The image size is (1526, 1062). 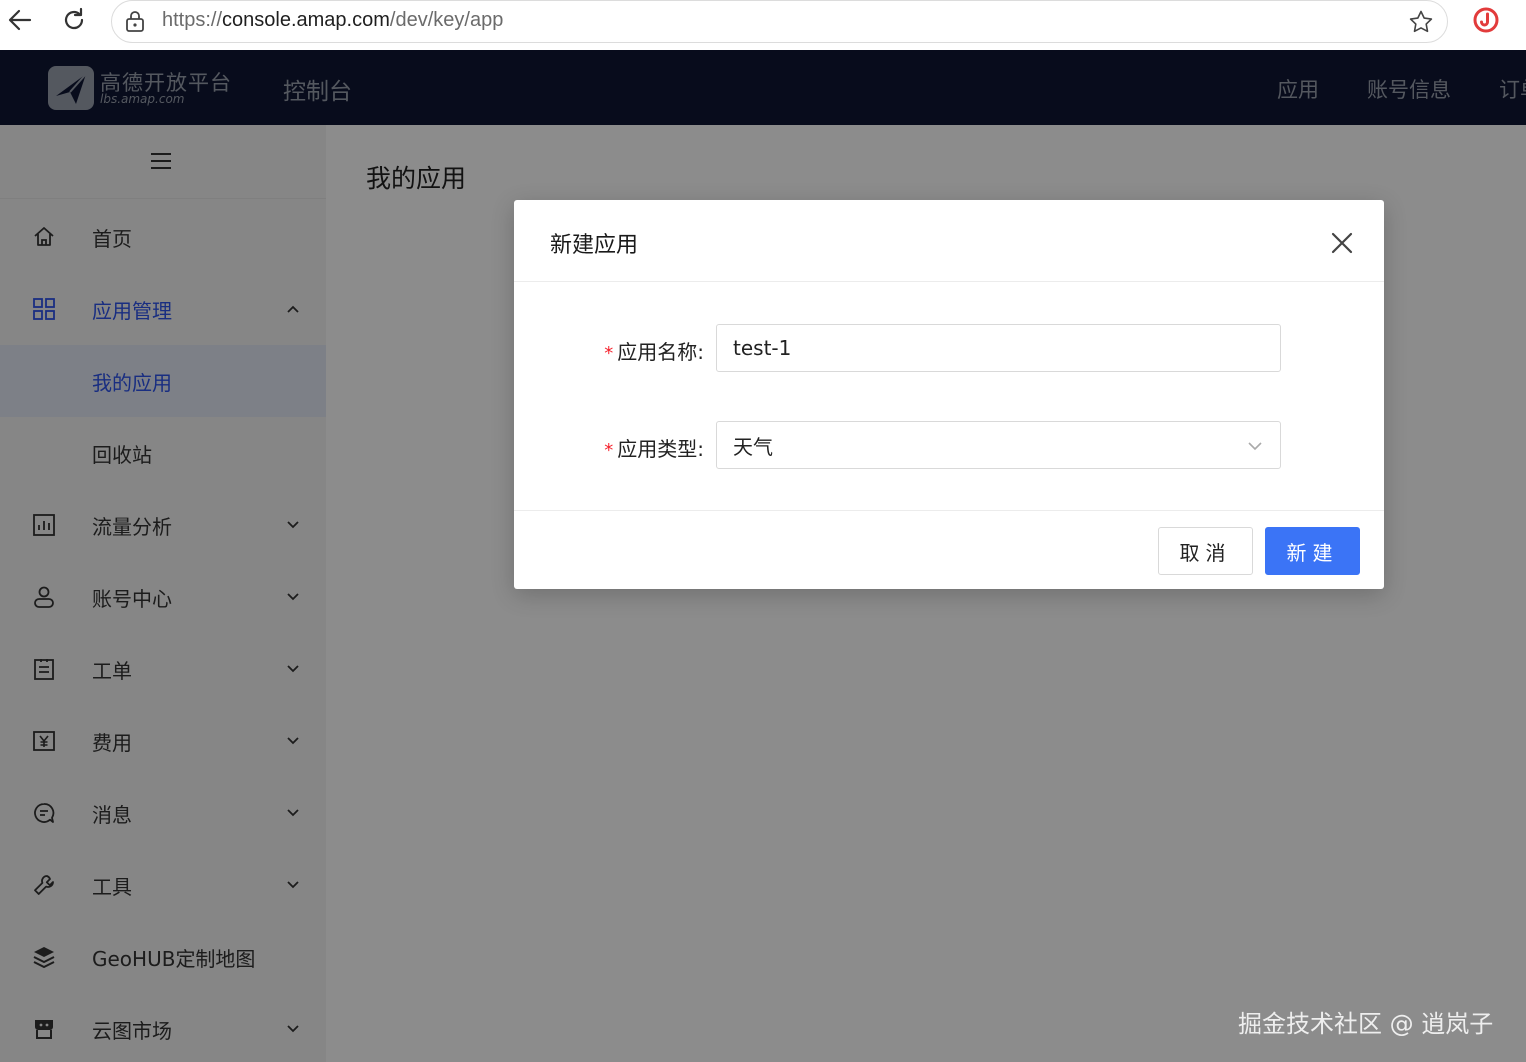 I want to click on form-row-app-type: * 应用类型: 天气, so click(x=949, y=445).